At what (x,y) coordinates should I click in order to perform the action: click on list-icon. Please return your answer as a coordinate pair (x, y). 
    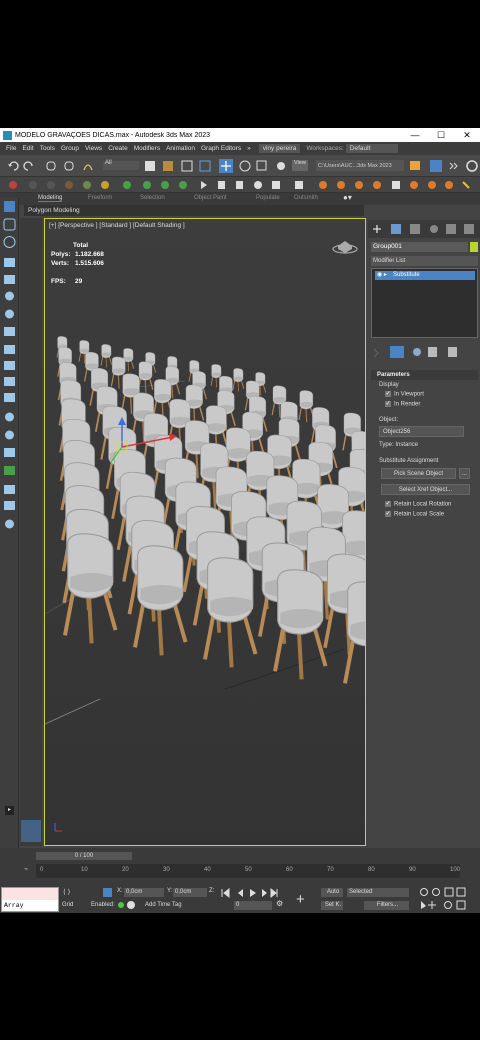
    Looking at the image, I should click on (299, 185).